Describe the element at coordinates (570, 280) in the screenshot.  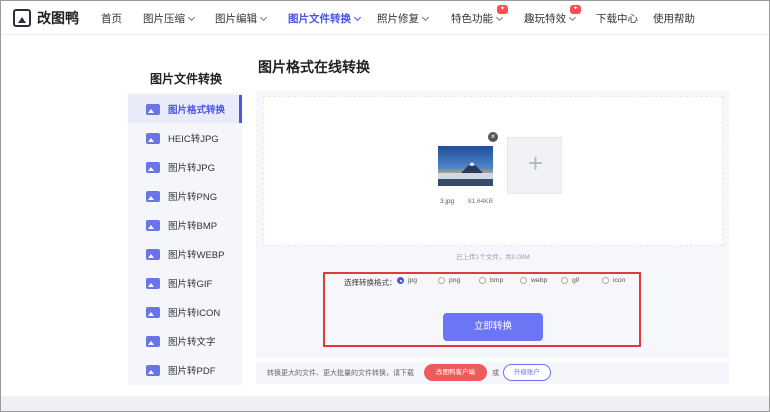
I see `format-radio-gif: gif` at that location.